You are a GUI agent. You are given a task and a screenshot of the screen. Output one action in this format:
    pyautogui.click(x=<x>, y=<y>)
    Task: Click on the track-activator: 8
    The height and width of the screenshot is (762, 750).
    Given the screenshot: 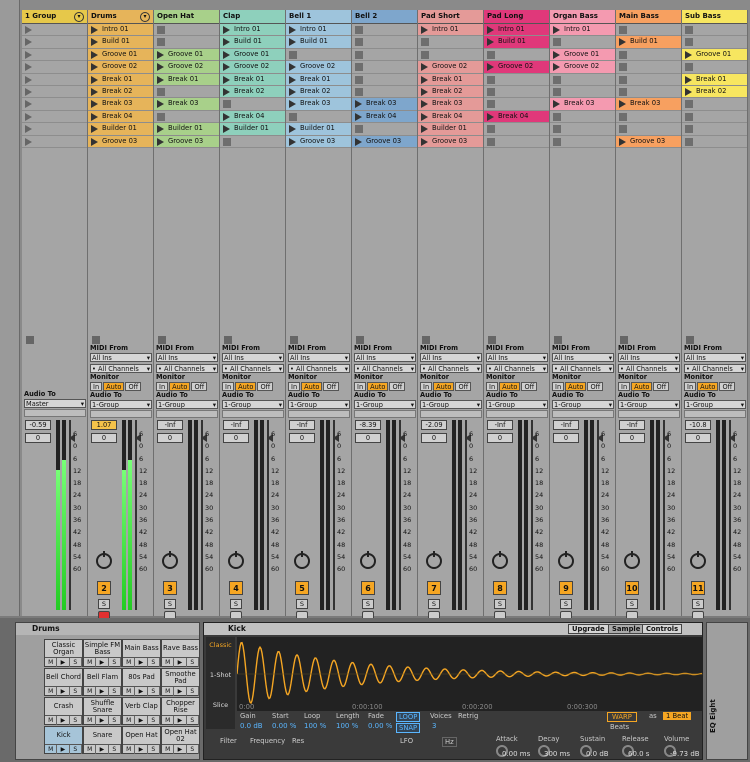 What is the action you would take?
    pyautogui.click(x=500, y=588)
    